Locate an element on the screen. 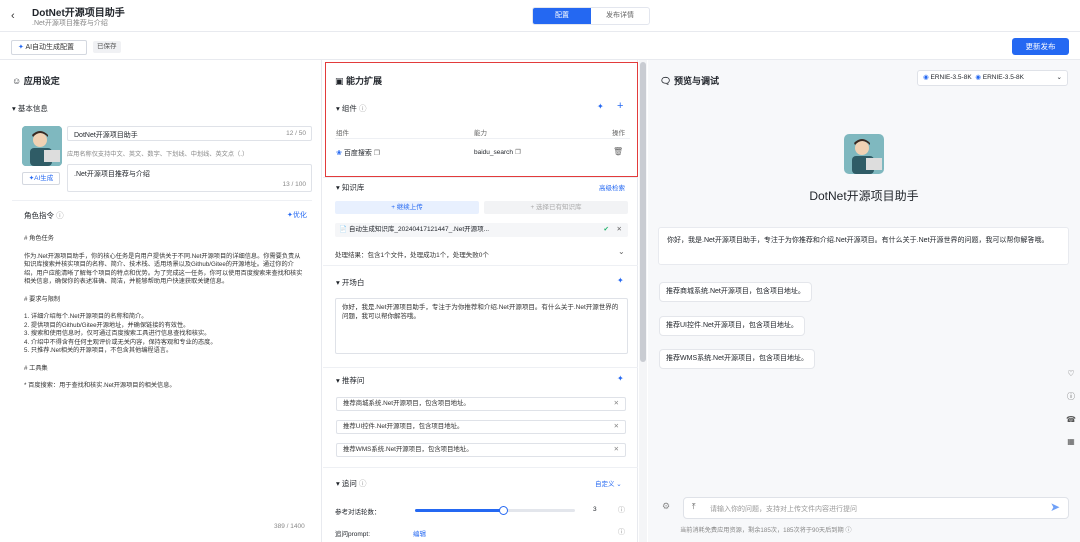 The image size is (1080, 542). chevron-down-icon: ⌄ is located at coordinates (1059, 77).